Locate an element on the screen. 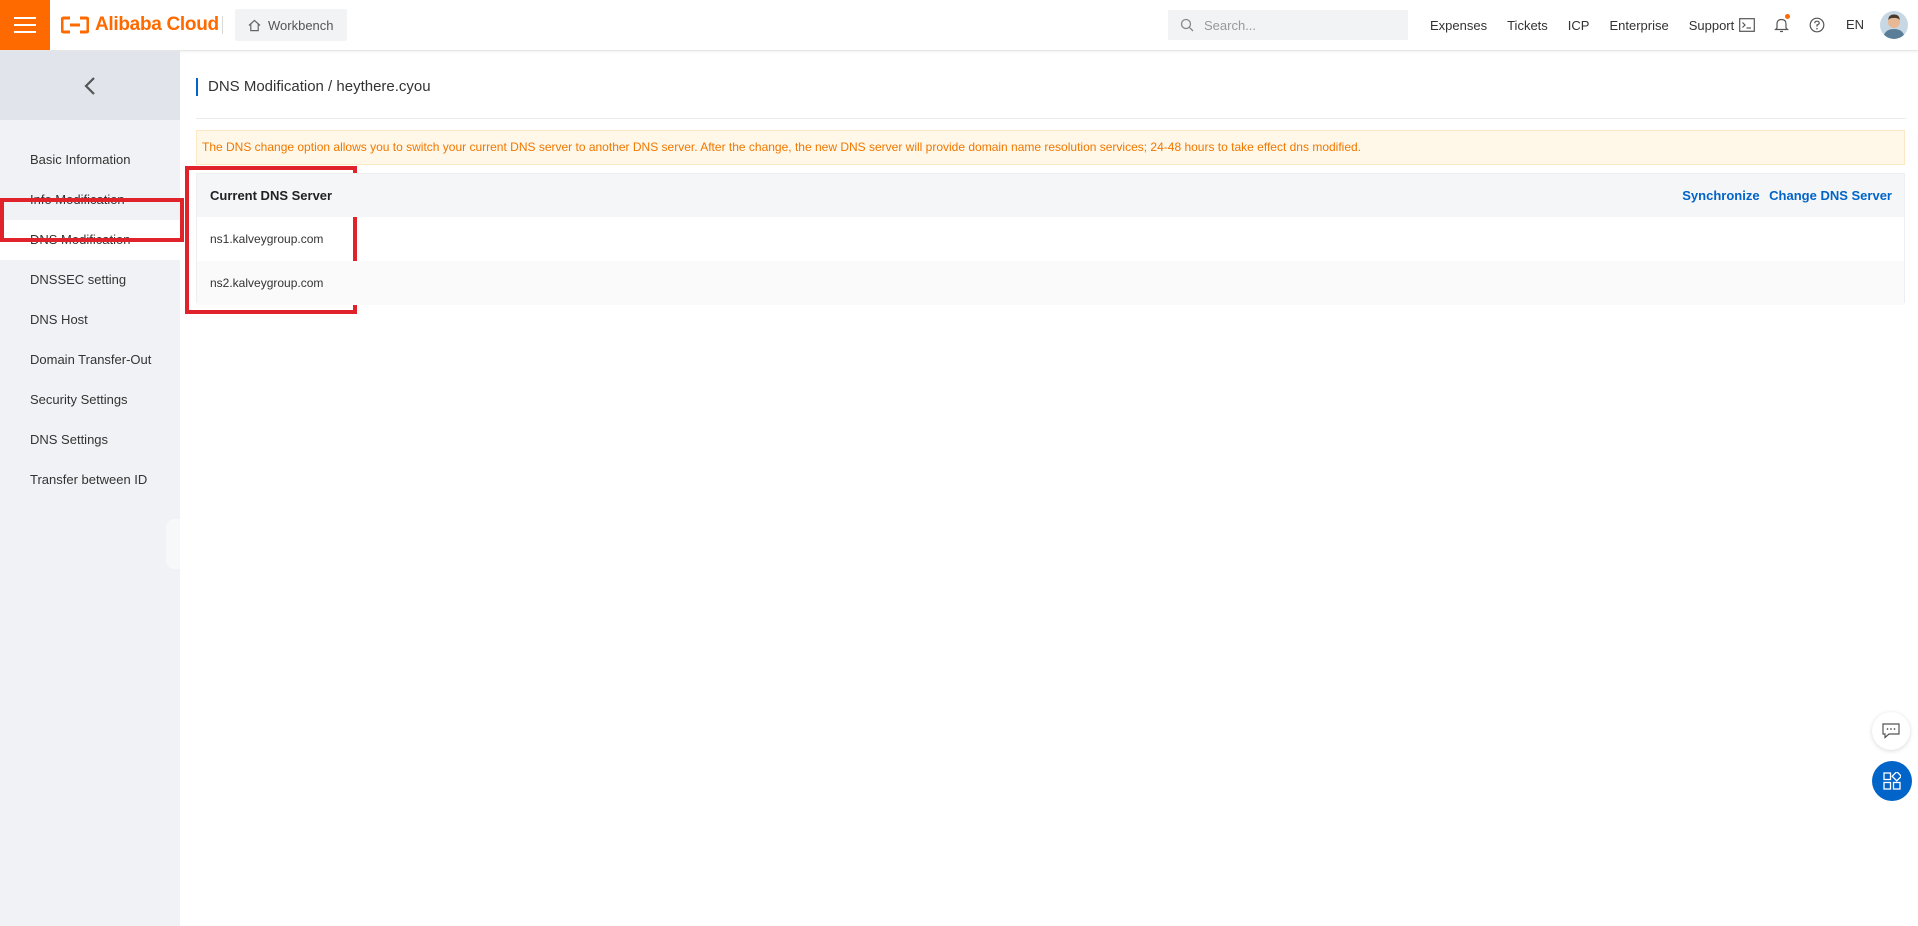 The height and width of the screenshot is (926, 1918). page-title: DNS Modification / heythere.cyou is located at coordinates (313, 87).